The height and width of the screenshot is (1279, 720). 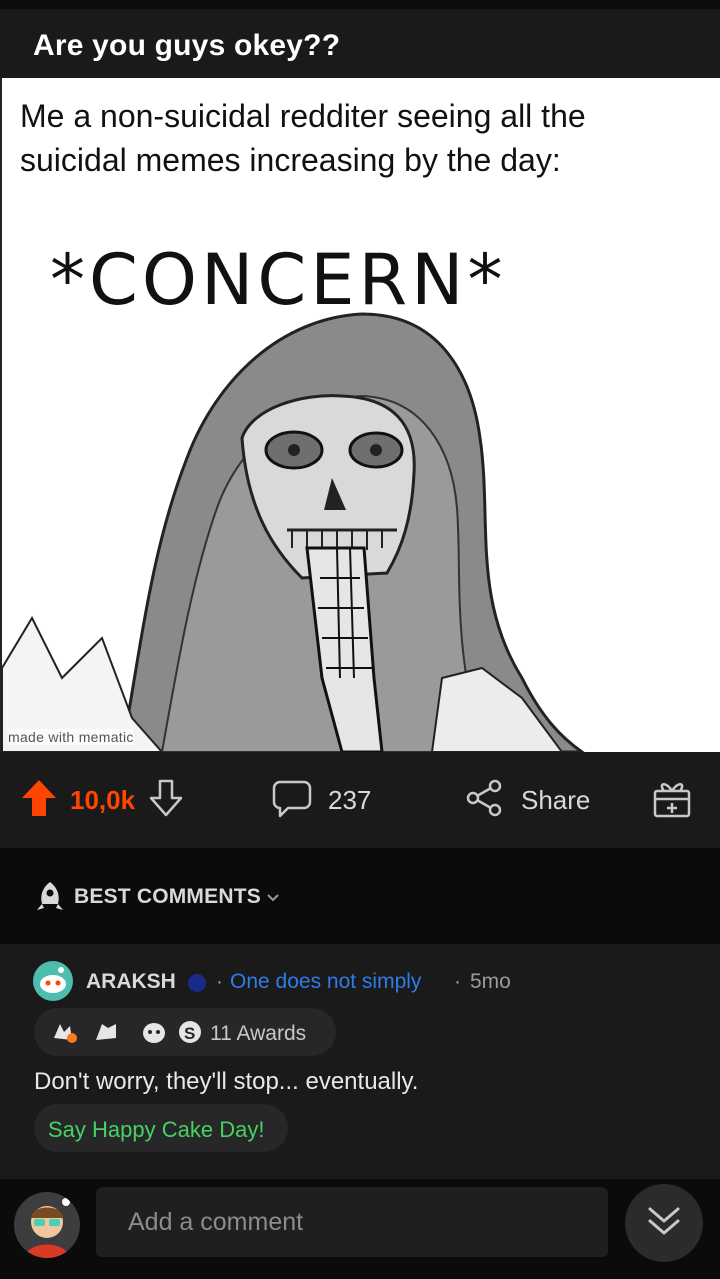 What do you see at coordinates (350, 799) in the screenshot?
I see `comments-count: 237` at bounding box center [350, 799].